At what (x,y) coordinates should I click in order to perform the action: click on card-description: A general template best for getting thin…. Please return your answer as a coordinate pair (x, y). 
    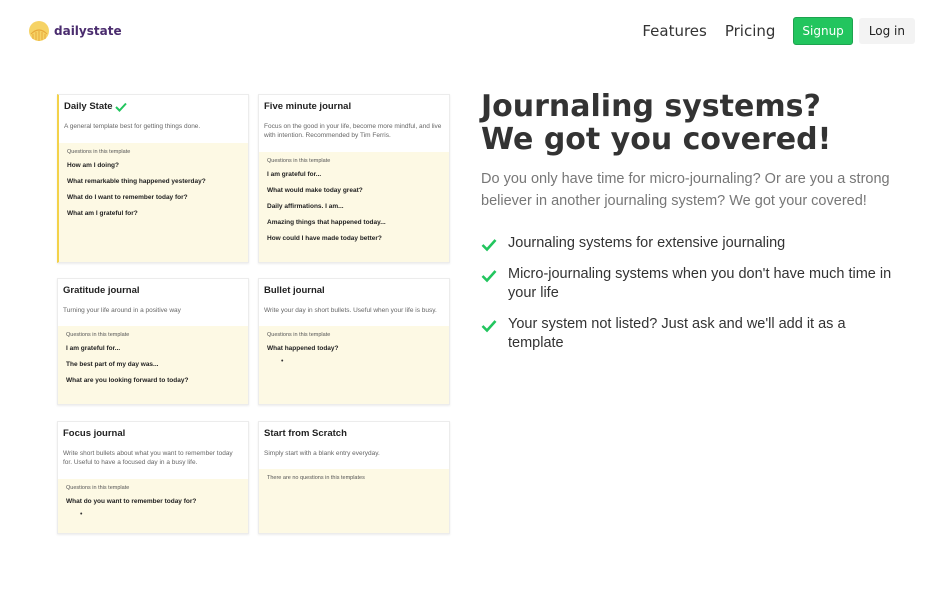
    Looking at the image, I should click on (132, 126).